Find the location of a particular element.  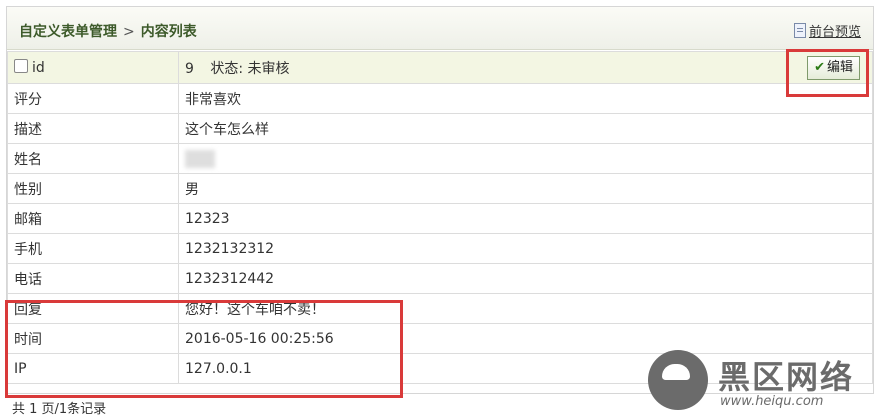

field-value-blurred is located at coordinates (525, 158).